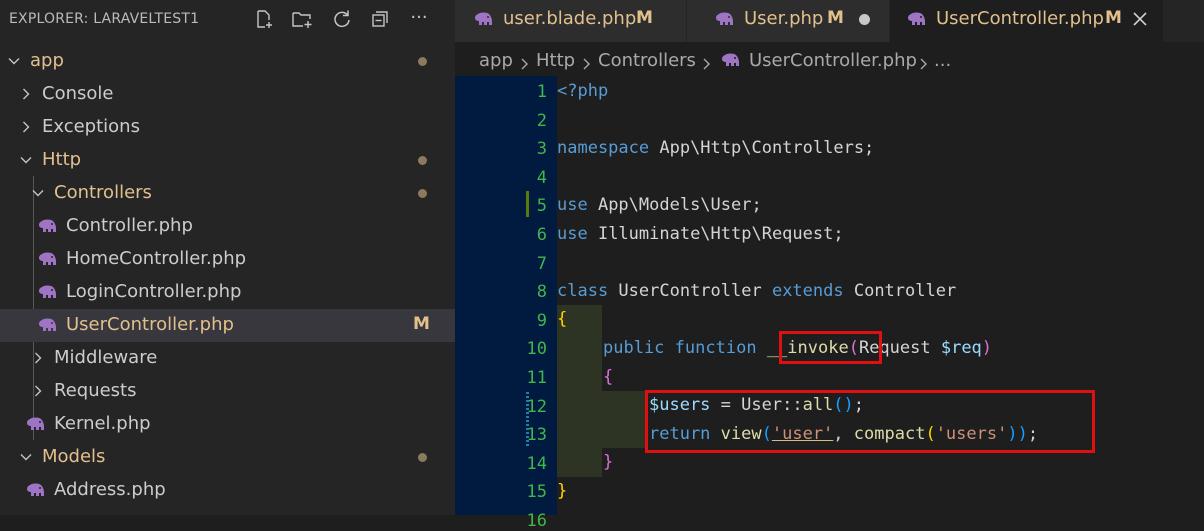  Describe the element at coordinates (541, 177) in the screenshot. I see `line-number: 4` at that location.